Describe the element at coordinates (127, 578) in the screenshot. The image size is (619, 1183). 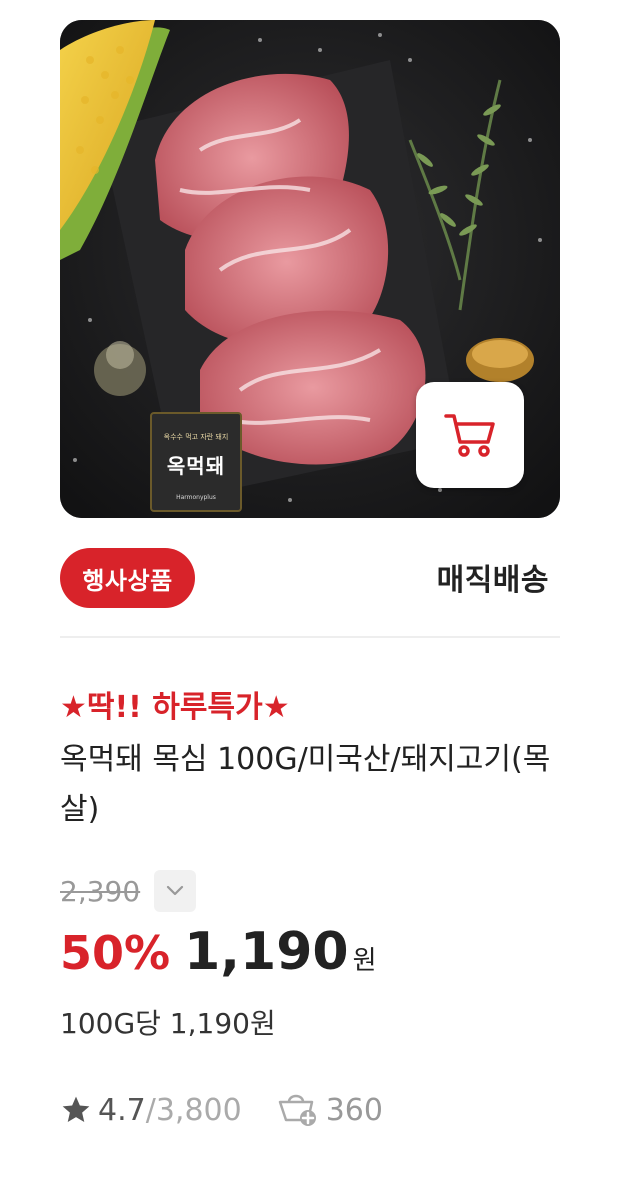
I see `event-badge: 행사상품` at that location.